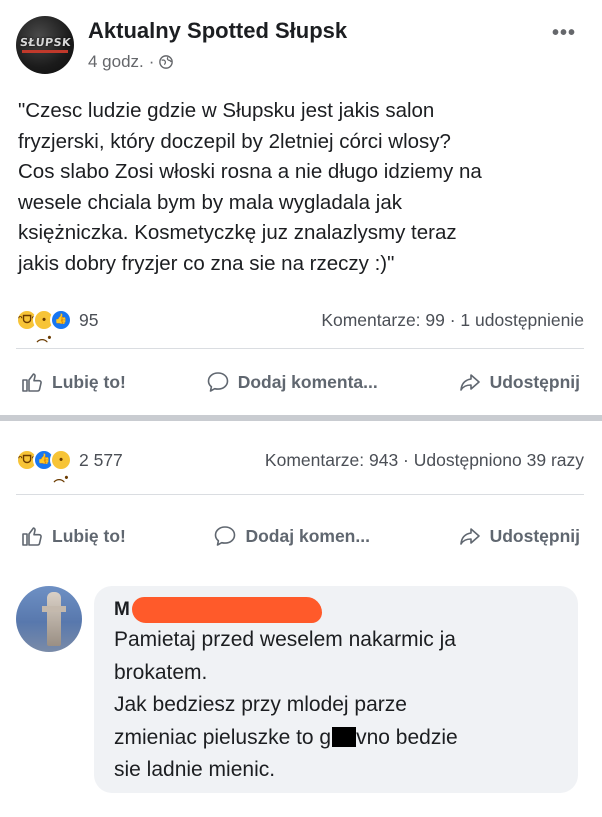 The width and height of the screenshot is (602, 817). What do you see at coordinates (217, 31) in the screenshot?
I see `page-name: Aktualny Spotted Słupsk` at bounding box center [217, 31].